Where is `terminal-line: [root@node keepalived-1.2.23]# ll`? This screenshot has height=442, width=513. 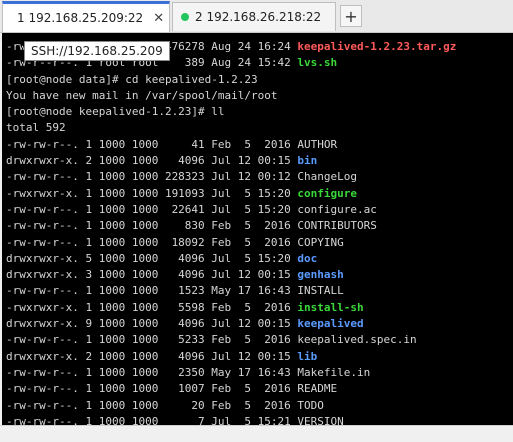 terminal-line: [root@node keepalived-1.2.23]# ll is located at coordinates (259, 112).